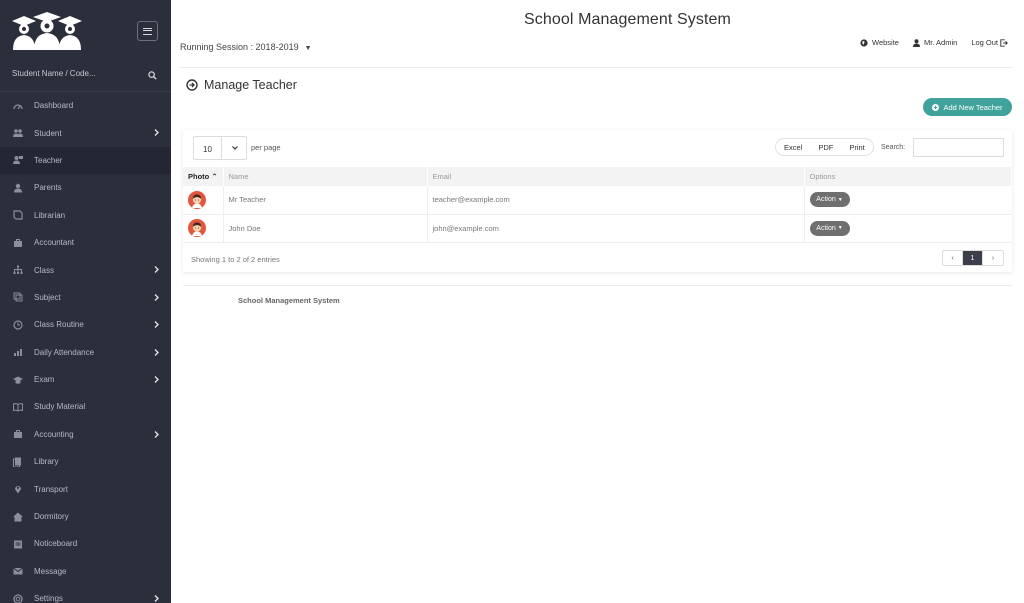 The width and height of the screenshot is (1024, 603). I want to click on pagination-next-button: ›, so click(993, 258).